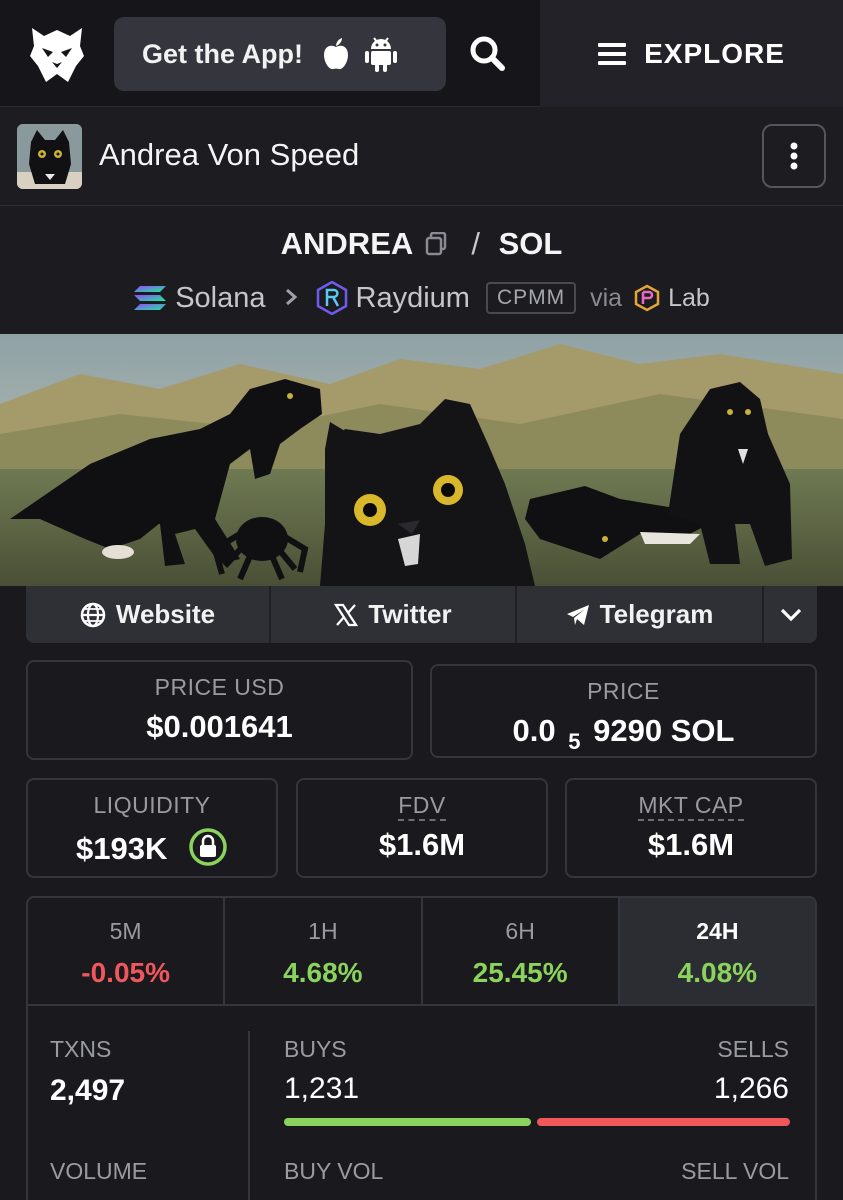 The width and height of the screenshot is (843, 1200). Describe the element at coordinates (291, 298) in the screenshot. I see `chevron-right-icon` at that location.